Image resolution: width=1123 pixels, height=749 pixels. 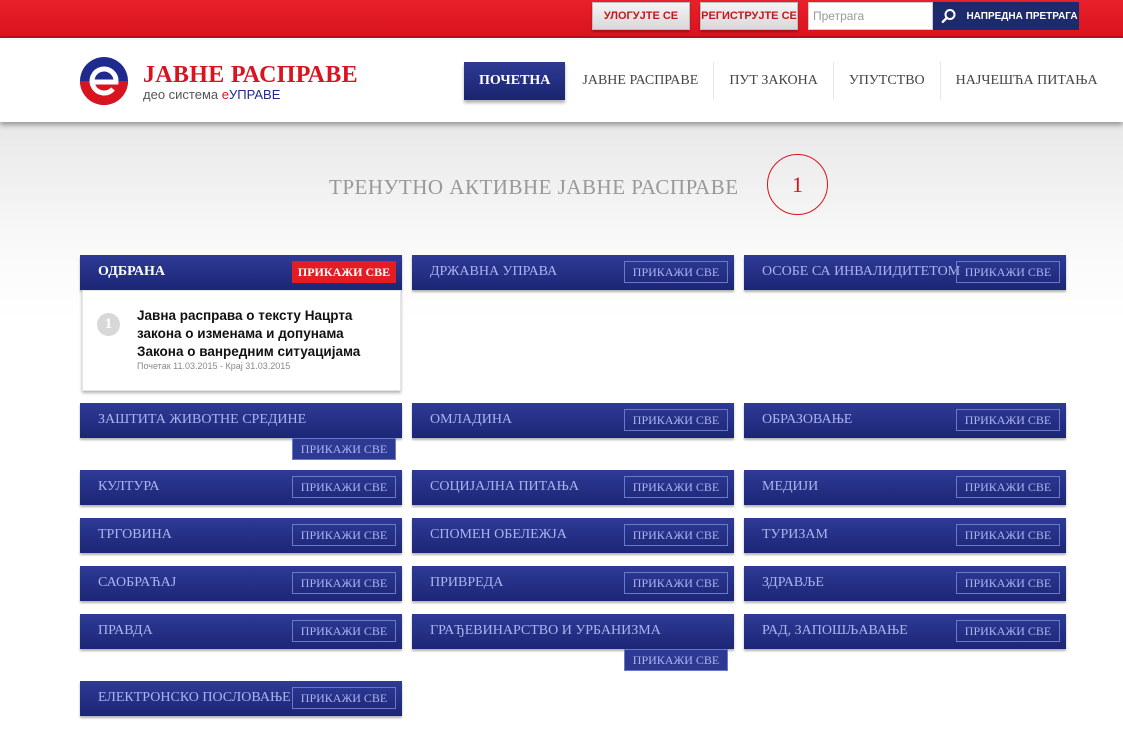 What do you see at coordinates (250, 75) in the screenshot?
I see `logo-title: ЈАВНЕ РАСПРАВЕ` at bounding box center [250, 75].